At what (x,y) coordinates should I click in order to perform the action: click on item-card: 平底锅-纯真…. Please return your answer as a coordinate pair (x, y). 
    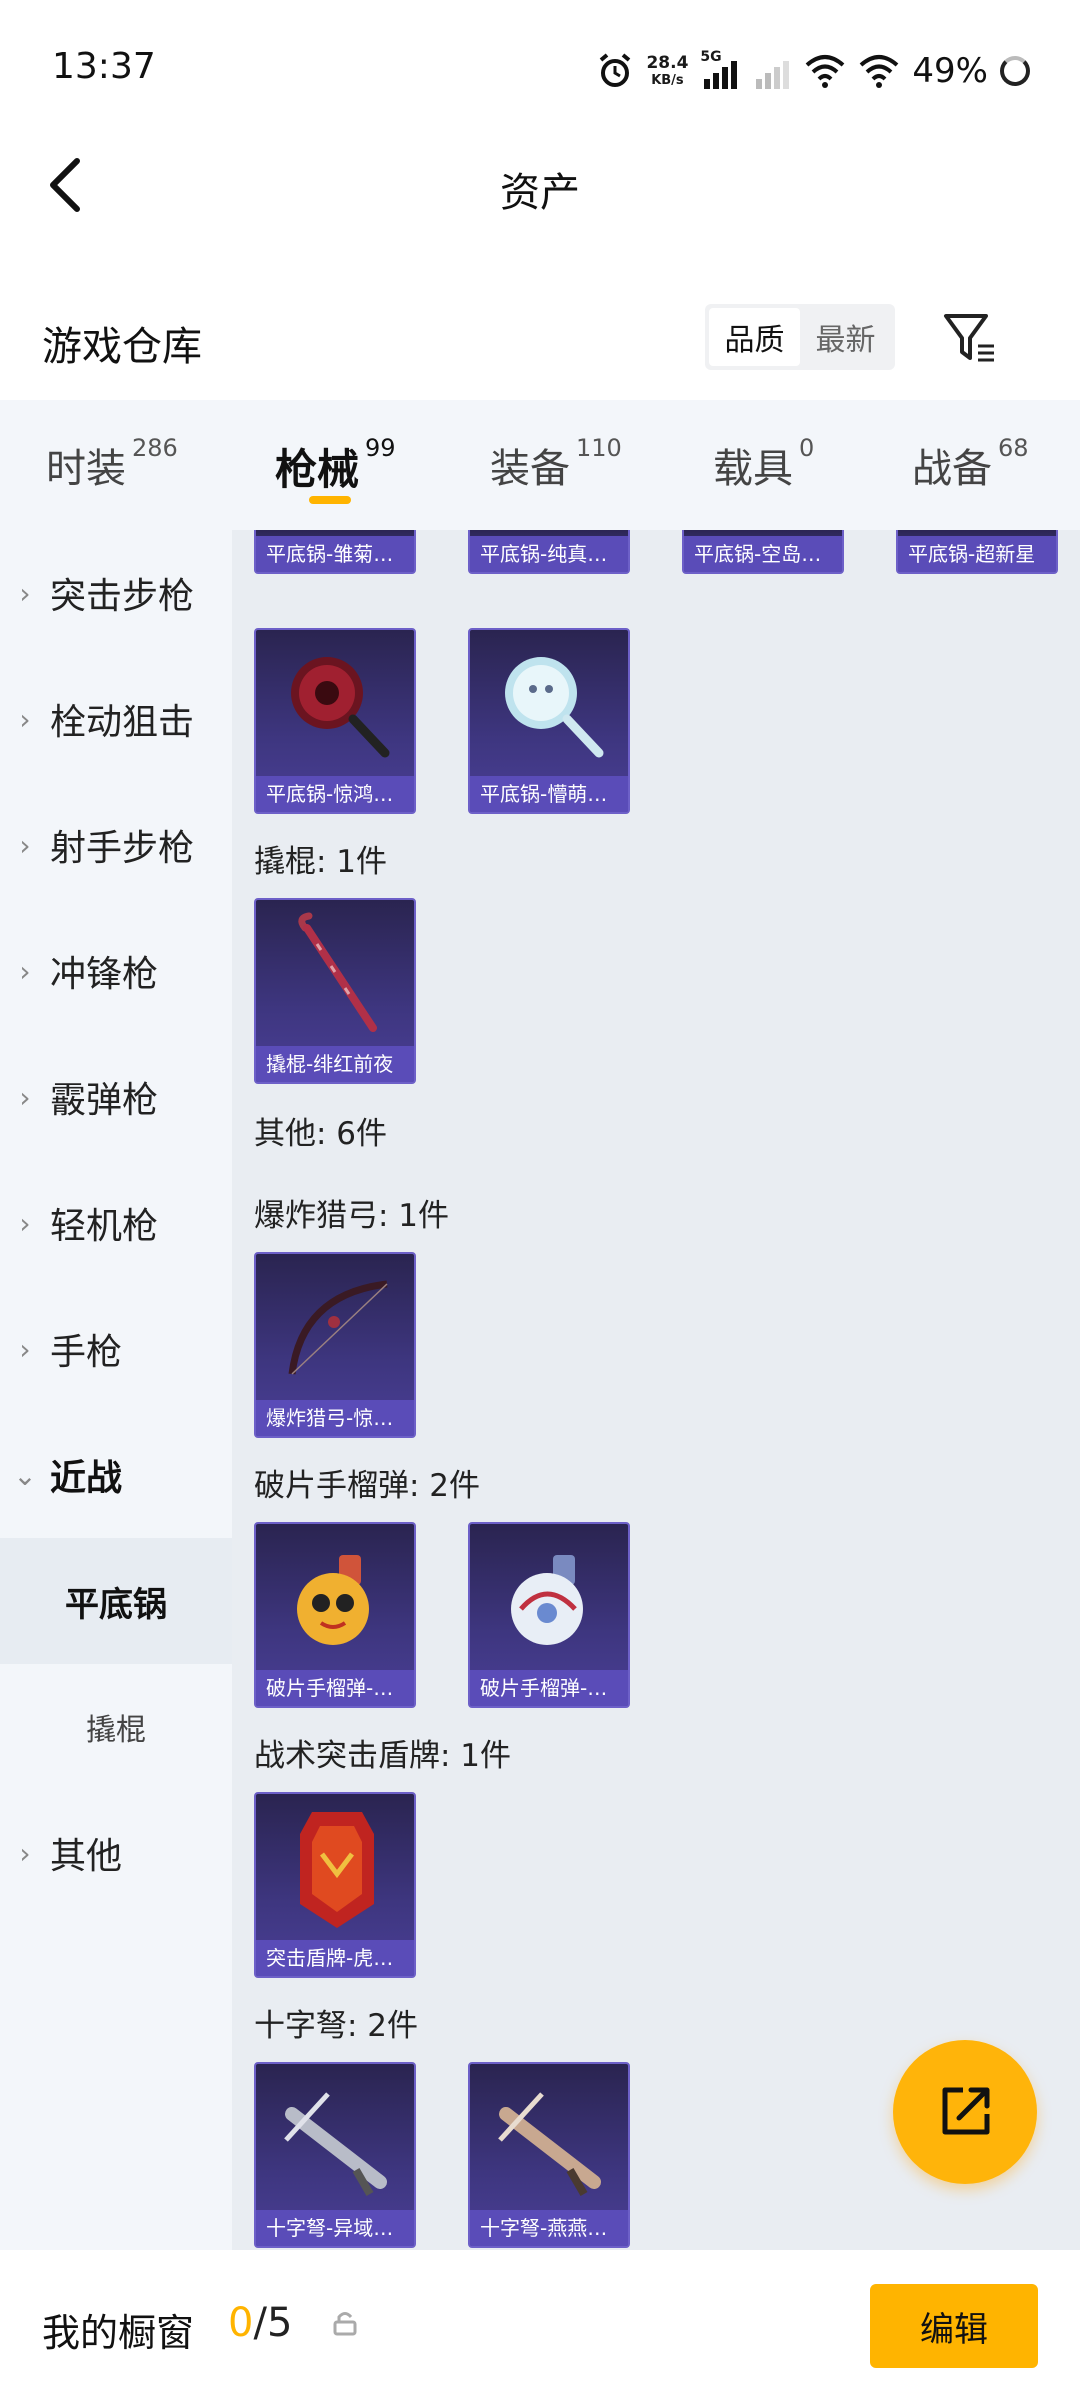
    Looking at the image, I should click on (549, 552).